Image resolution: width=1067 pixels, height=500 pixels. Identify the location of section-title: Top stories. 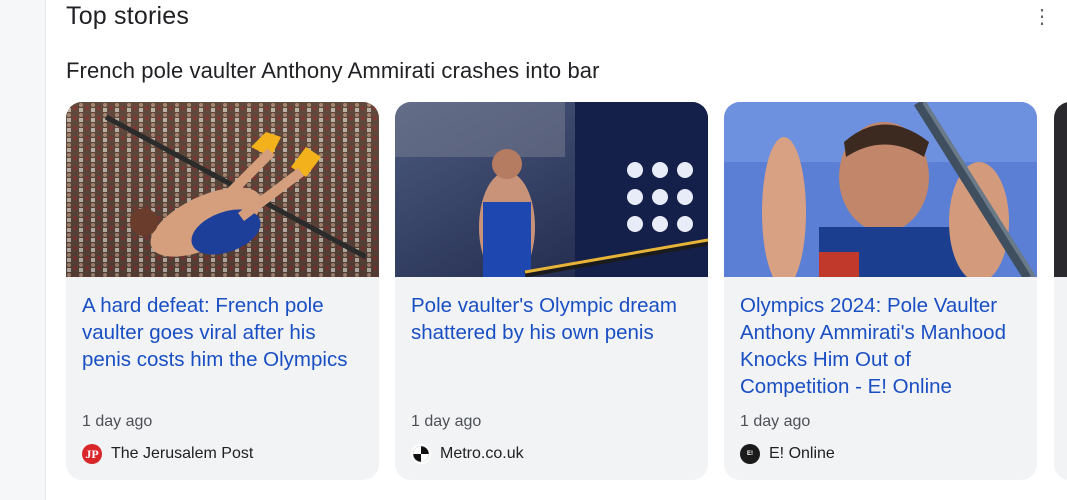
(128, 16).